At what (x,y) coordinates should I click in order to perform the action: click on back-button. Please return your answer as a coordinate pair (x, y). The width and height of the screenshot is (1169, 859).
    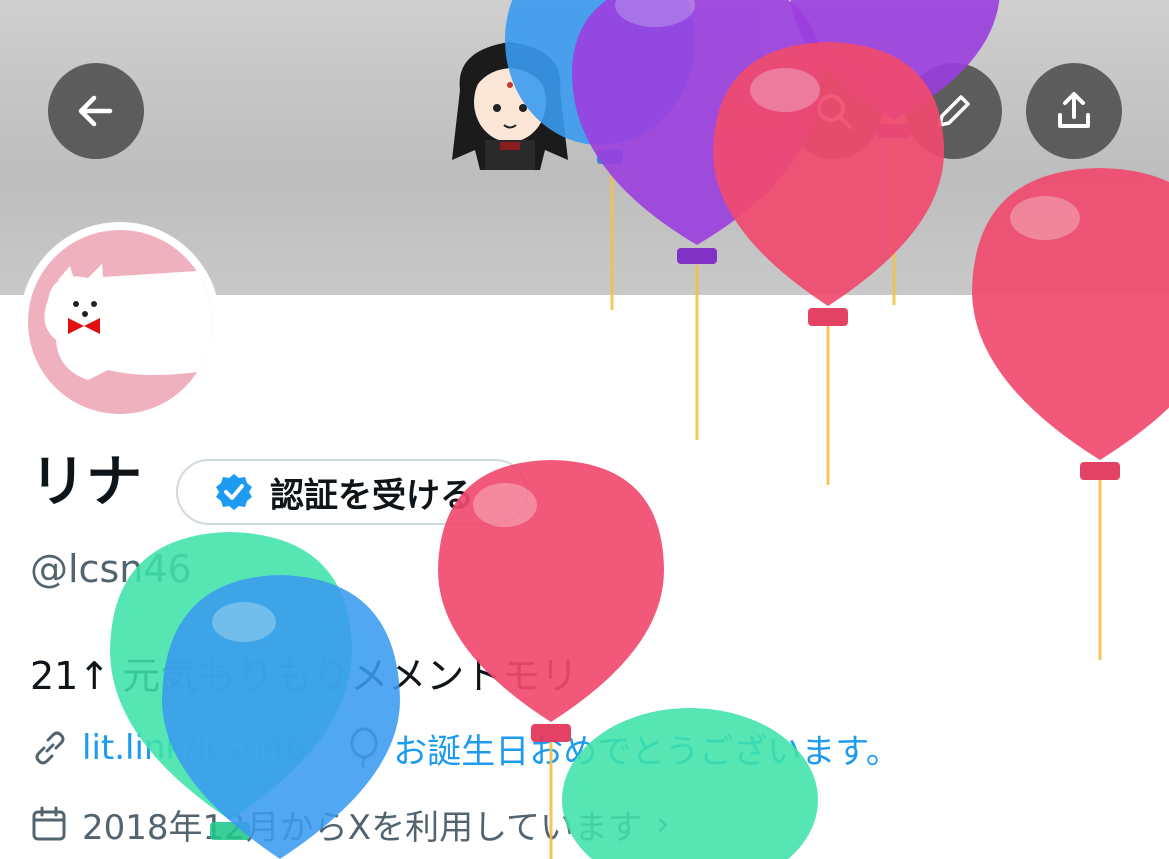
    Looking at the image, I should click on (96, 111).